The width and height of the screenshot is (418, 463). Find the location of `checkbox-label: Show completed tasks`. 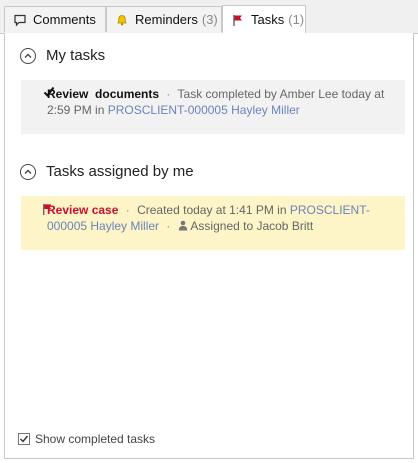

checkbox-label: Show completed tasks is located at coordinates (95, 439).